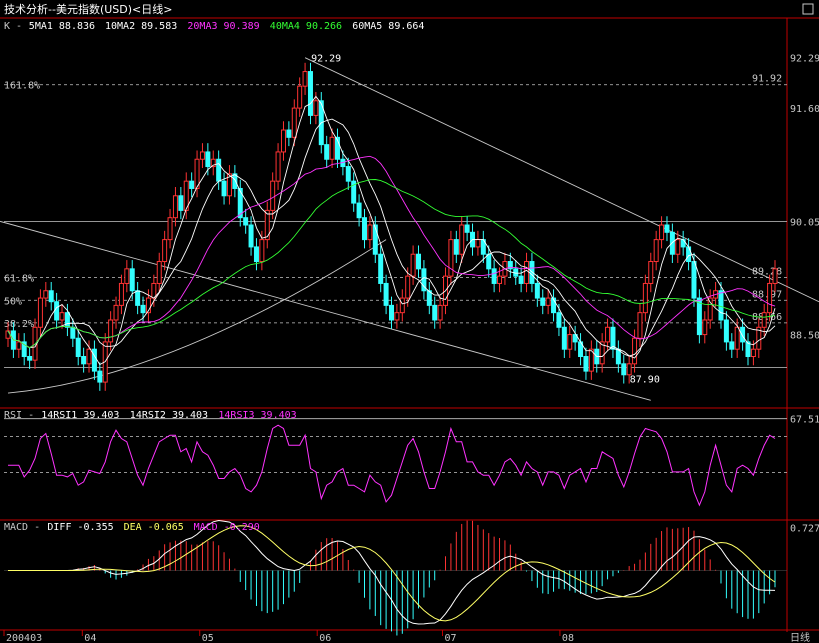 This screenshot has width=819, height=643. Describe the element at coordinates (325, 638) in the screenshot. I see `x-tick-label: 06` at that location.